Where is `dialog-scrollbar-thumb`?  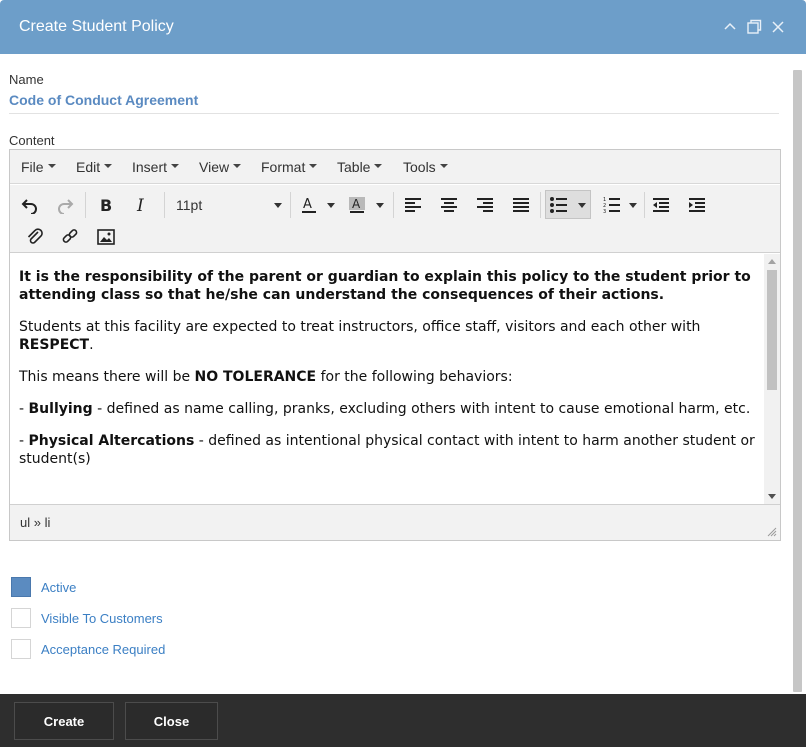
dialog-scrollbar-thumb is located at coordinates (797, 381).